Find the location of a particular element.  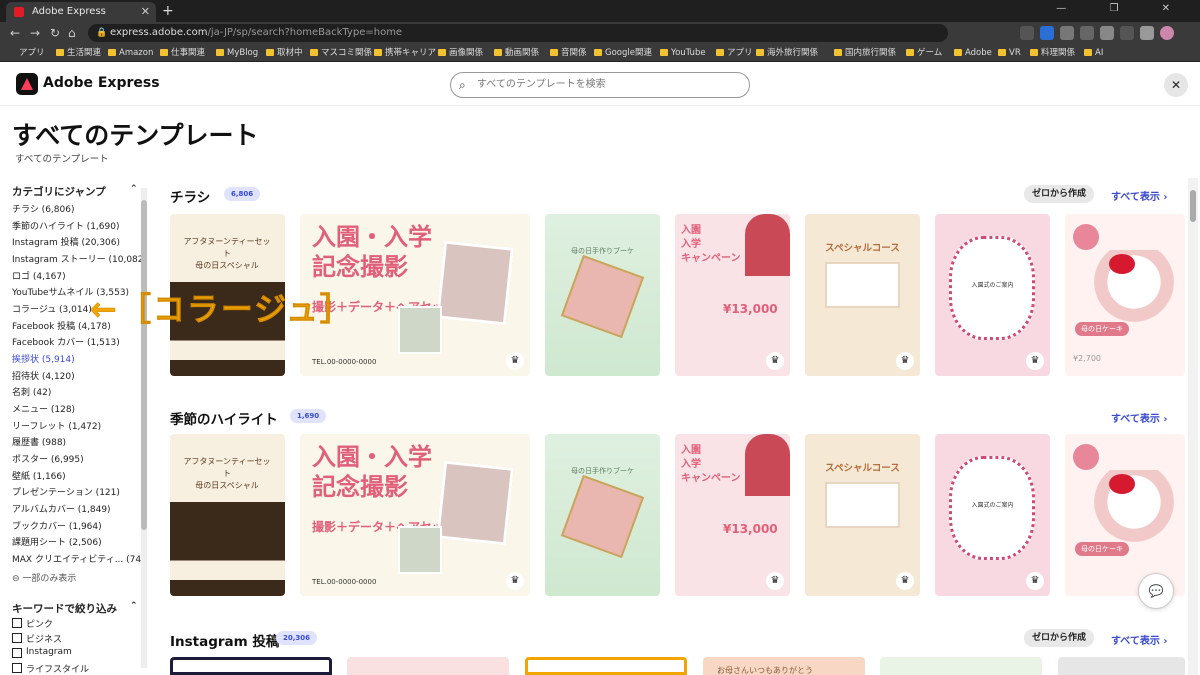

sidebar-category: 招待状 (4,120) is located at coordinates (43, 375).